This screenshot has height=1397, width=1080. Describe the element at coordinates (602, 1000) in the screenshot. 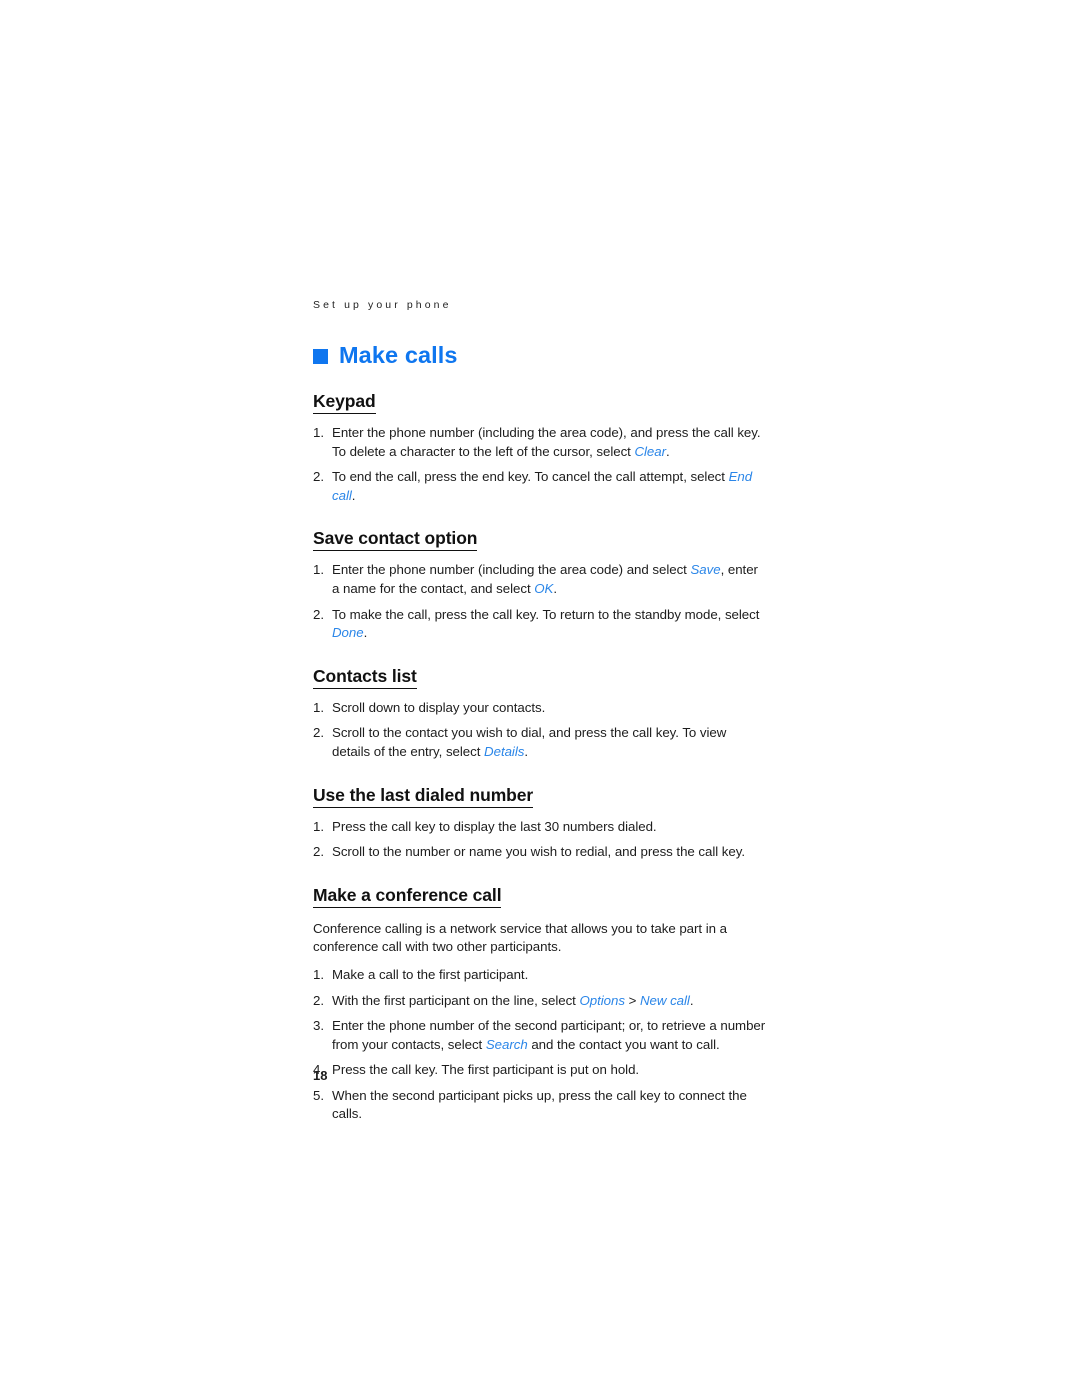

I see `ui-term: Options` at that location.